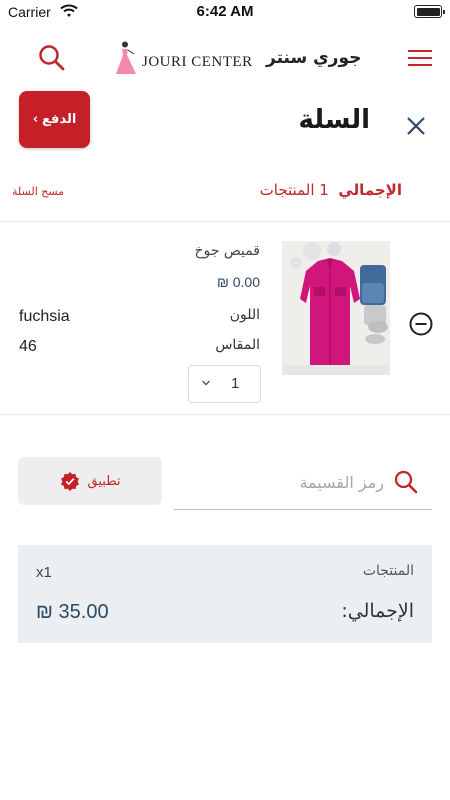 The image size is (450, 800). What do you see at coordinates (279, 482) in the screenshot?
I see `coupon-input` at bounding box center [279, 482].